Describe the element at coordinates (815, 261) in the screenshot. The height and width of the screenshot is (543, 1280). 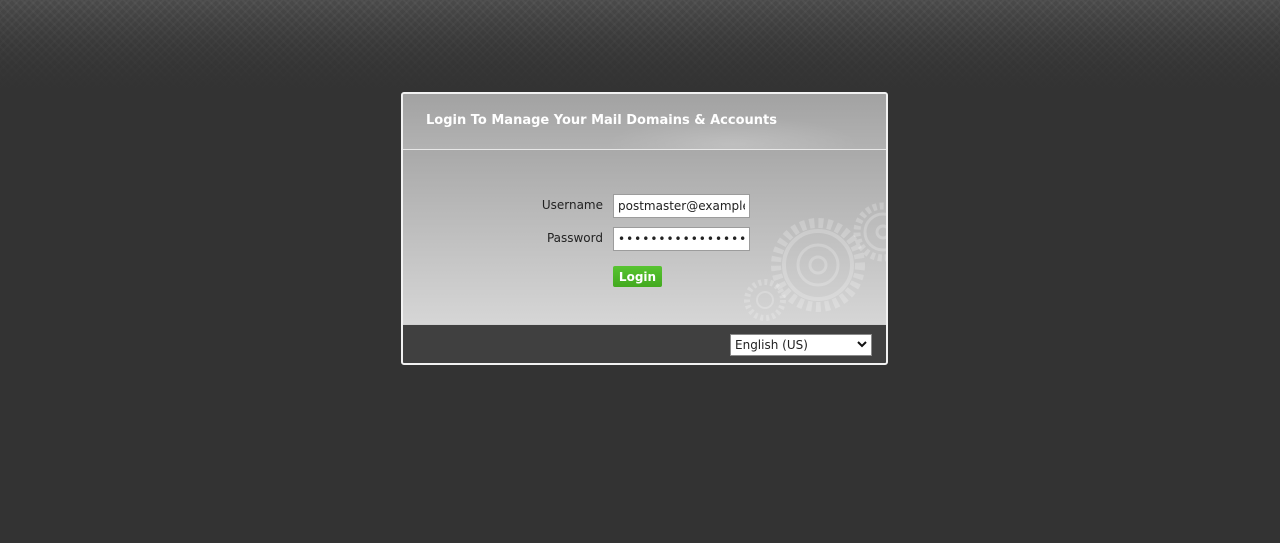
I see `gears-icon` at that location.